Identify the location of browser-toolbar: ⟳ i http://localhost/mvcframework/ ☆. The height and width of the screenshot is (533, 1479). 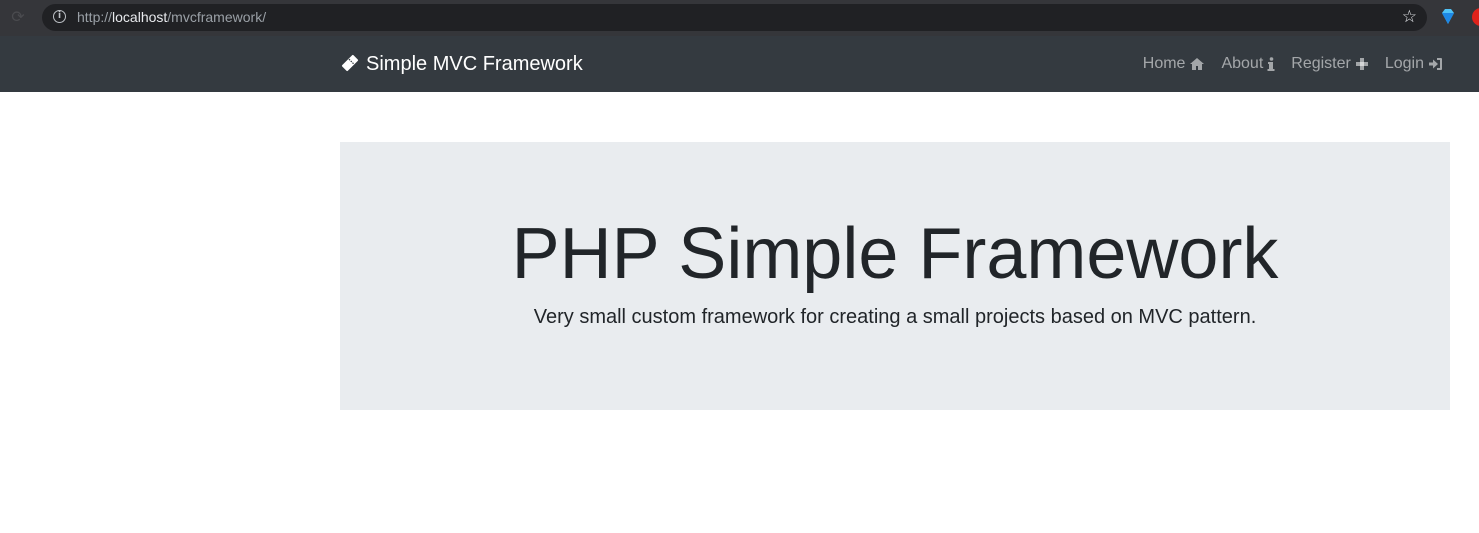
(739, 18).